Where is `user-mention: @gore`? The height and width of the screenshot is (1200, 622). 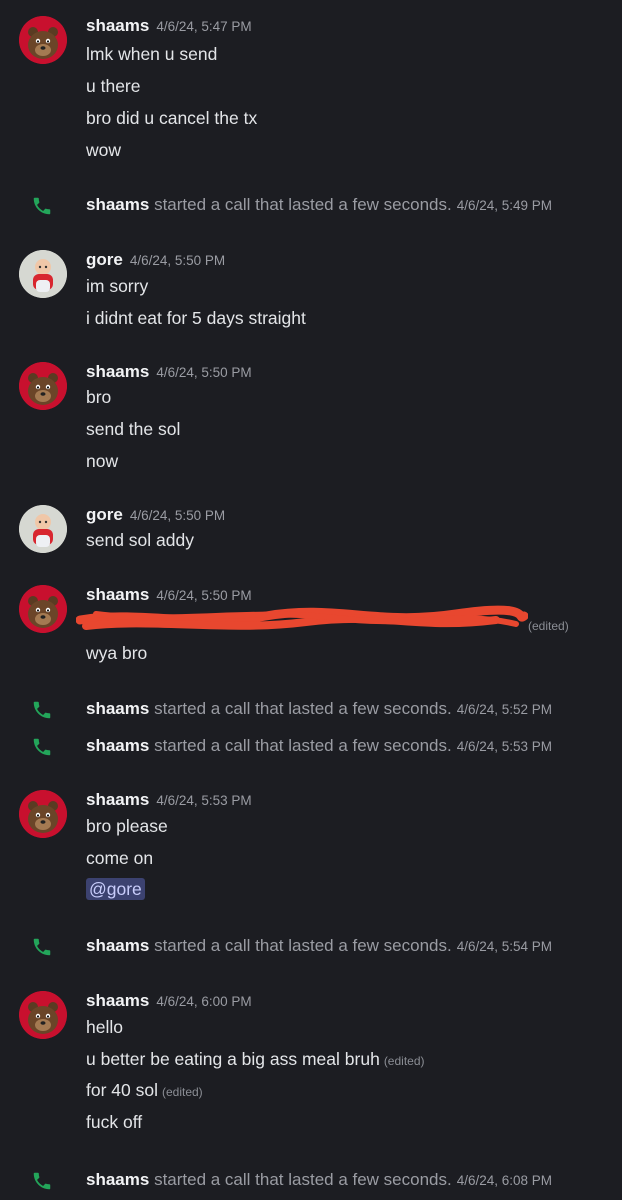 user-mention: @gore is located at coordinates (115, 889).